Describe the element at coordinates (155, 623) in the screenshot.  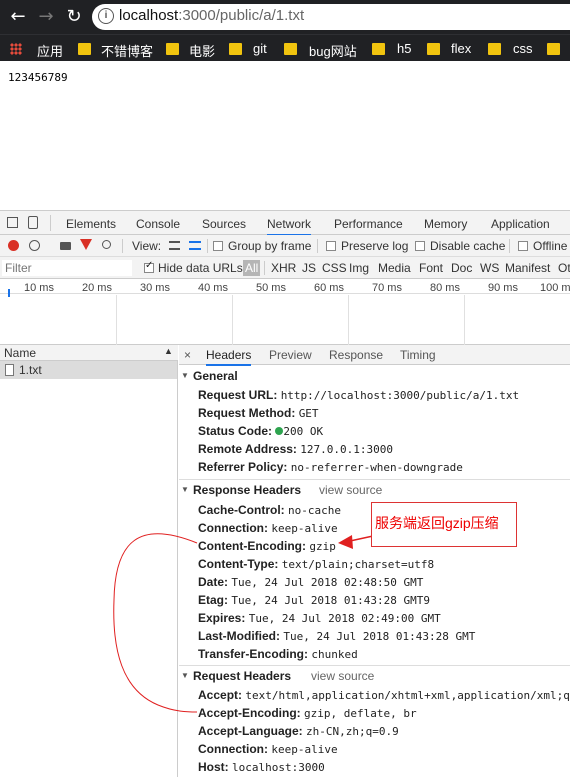
I see `annotation-loop-line` at that location.